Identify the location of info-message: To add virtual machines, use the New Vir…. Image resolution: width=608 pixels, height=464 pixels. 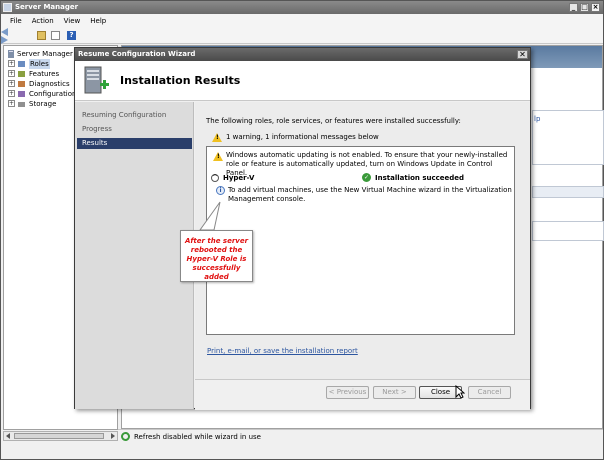
(370, 194).